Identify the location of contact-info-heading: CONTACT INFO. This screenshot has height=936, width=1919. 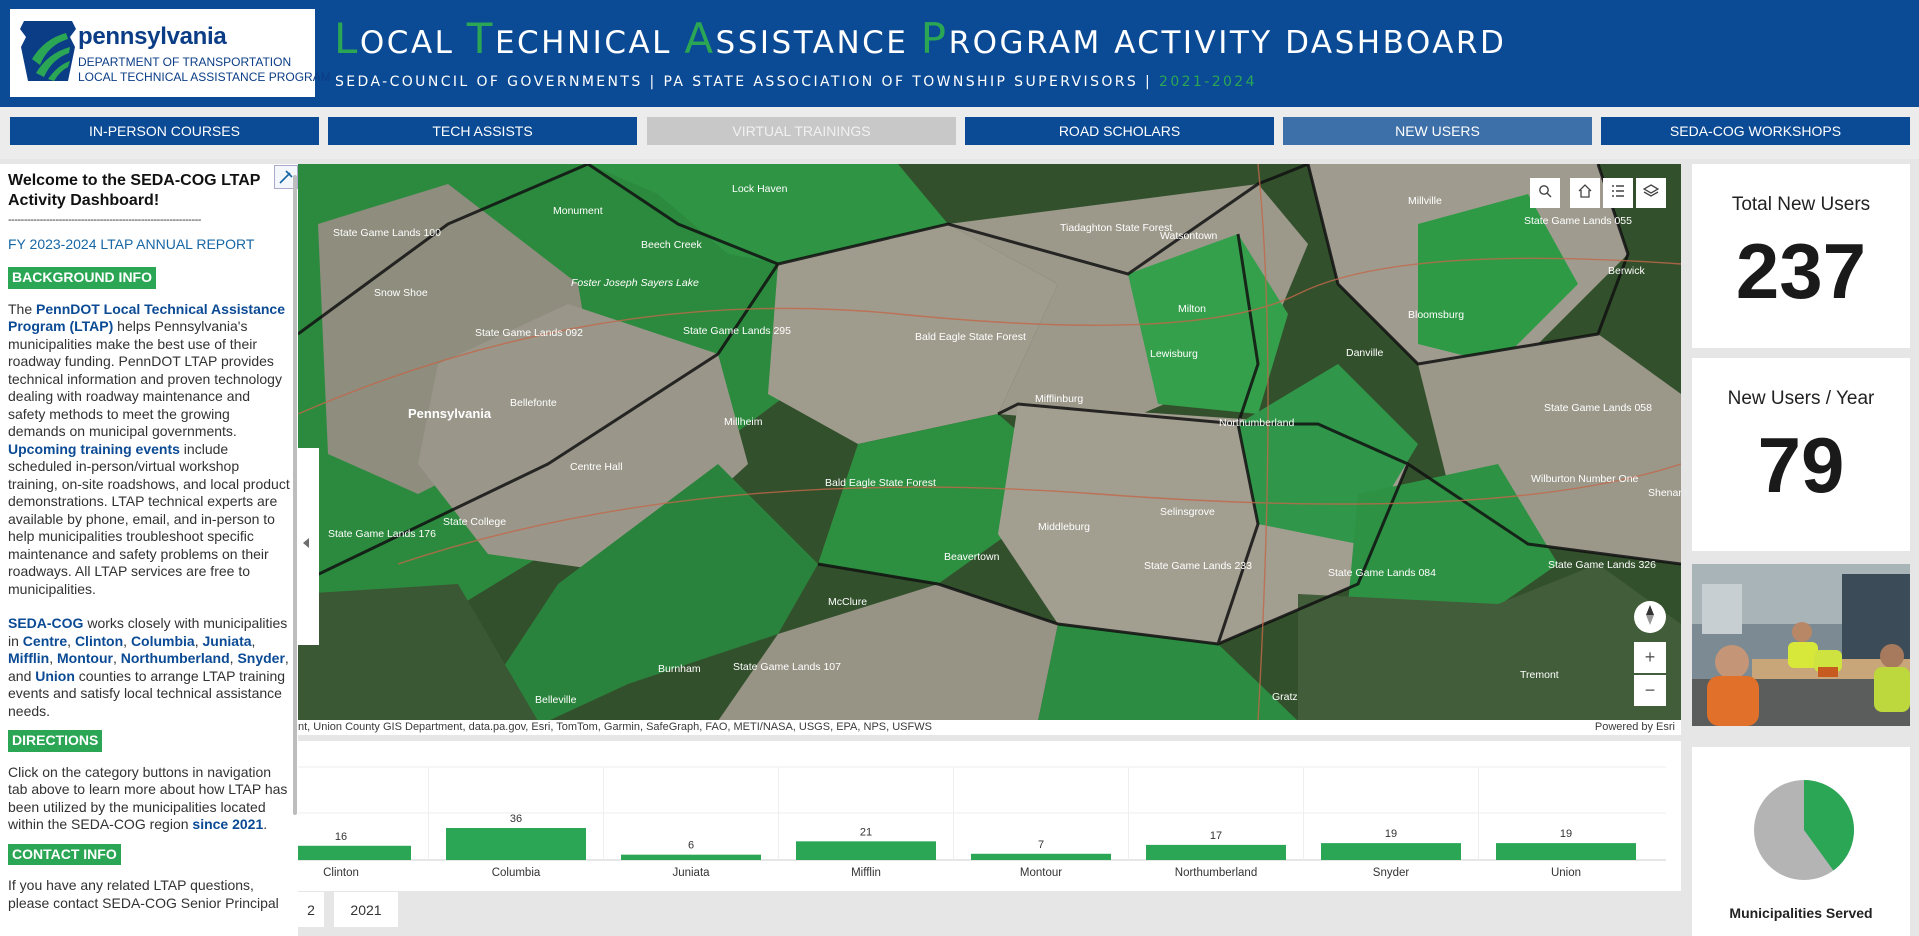
(64, 854).